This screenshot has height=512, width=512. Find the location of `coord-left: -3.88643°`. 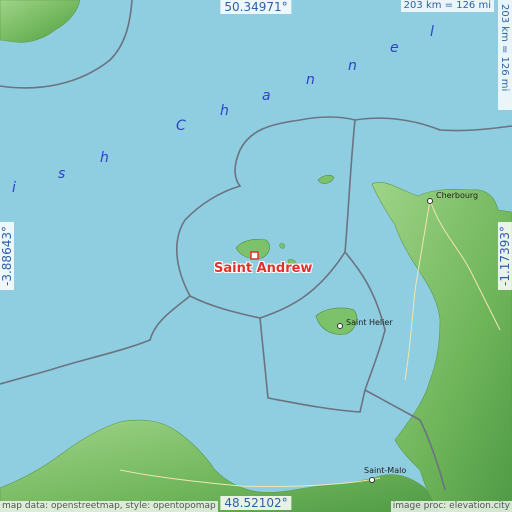

coord-left: -3.88643° is located at coordinates (7, 256).